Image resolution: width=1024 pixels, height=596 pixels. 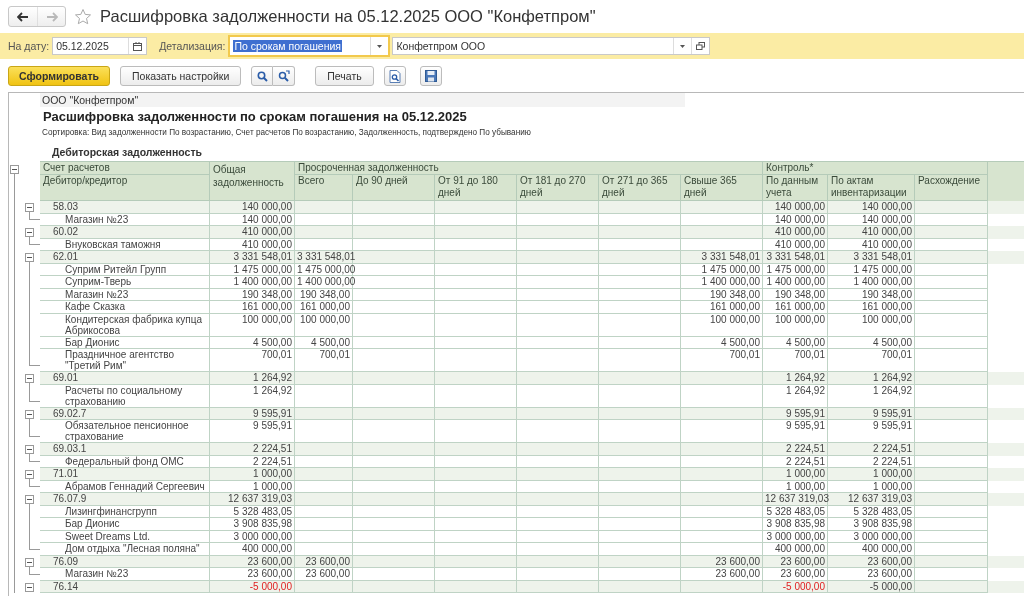 I want to click on preview-button, so click(x=394, y=76).